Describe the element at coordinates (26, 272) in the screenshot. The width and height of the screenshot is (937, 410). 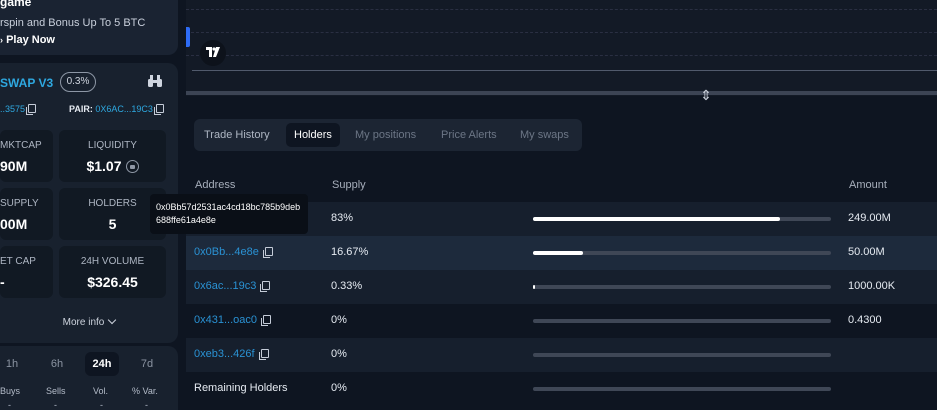
I see `stat-netcap: ET CAP -` at that location.